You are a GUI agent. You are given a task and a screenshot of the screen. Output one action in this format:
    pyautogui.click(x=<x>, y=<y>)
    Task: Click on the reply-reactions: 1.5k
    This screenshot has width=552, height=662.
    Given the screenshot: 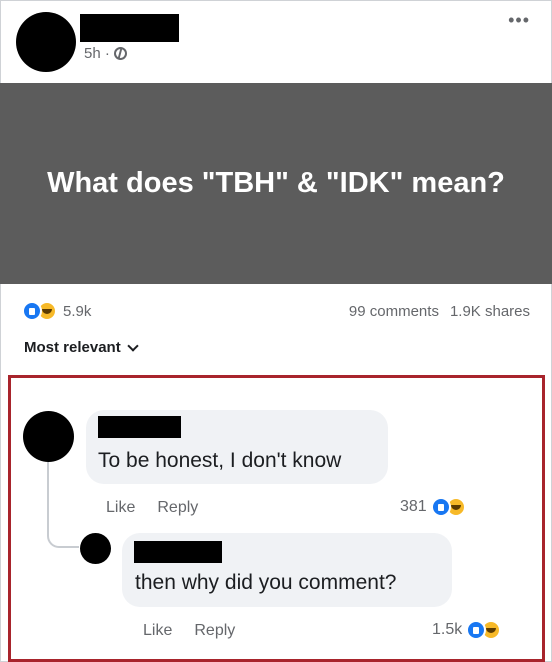 What is the action you would take?
    pyautogui.click(x=467, y=630)
    